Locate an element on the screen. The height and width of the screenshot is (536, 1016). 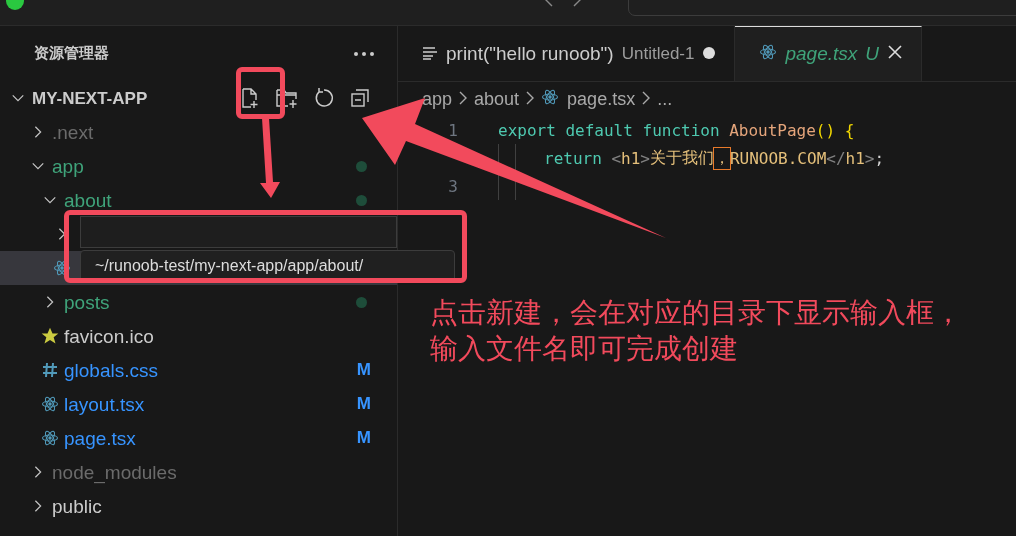
code-token: AboutPage is located at coordinates (772, 130).